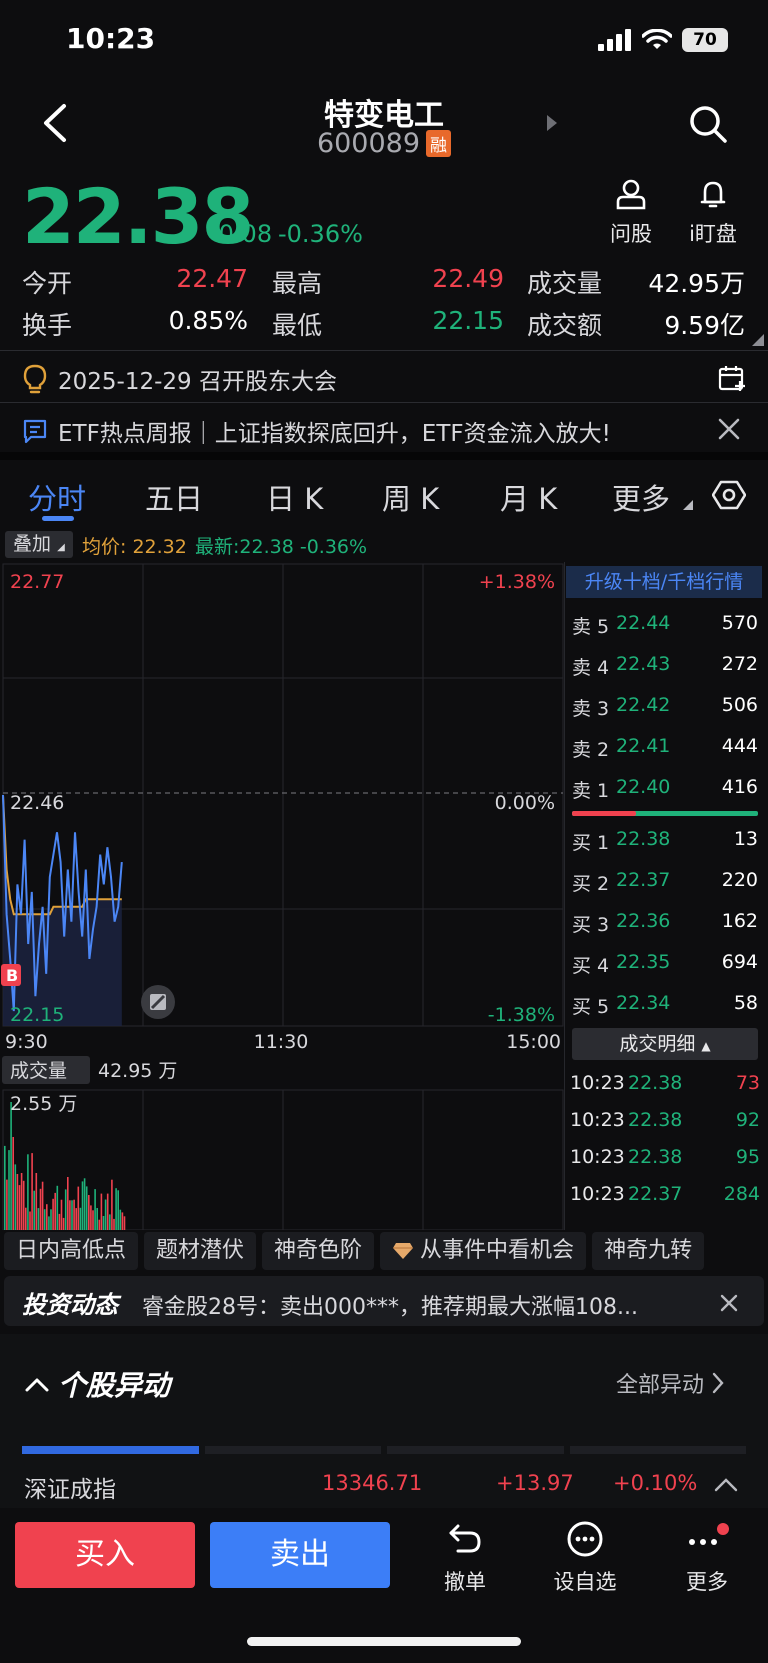 Image resolution: width=768 pixels, height=1663 pixels. I want to click on trade-volume: 92, so click(747, 1120).